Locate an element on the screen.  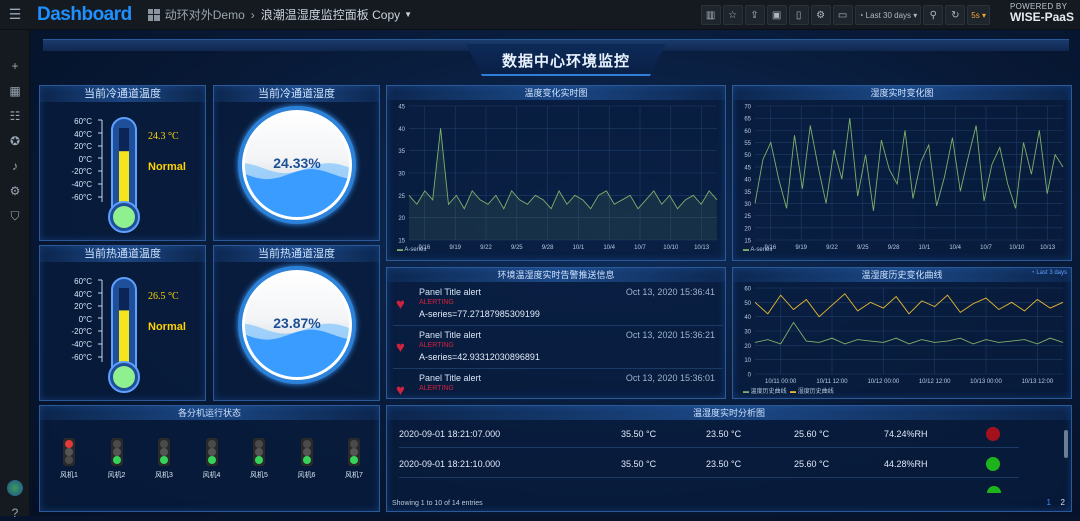
panel-title: 当前热通道温度 is located at coordinates (122, 254).